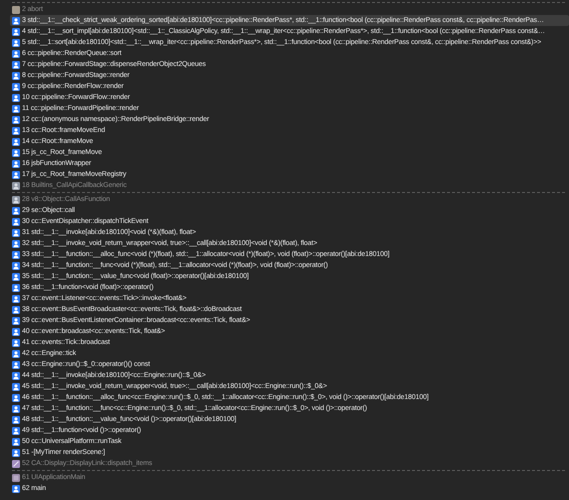 The width and height of the screenshot is (569, 500). I want to click on slash-icon, so click(16, 464).